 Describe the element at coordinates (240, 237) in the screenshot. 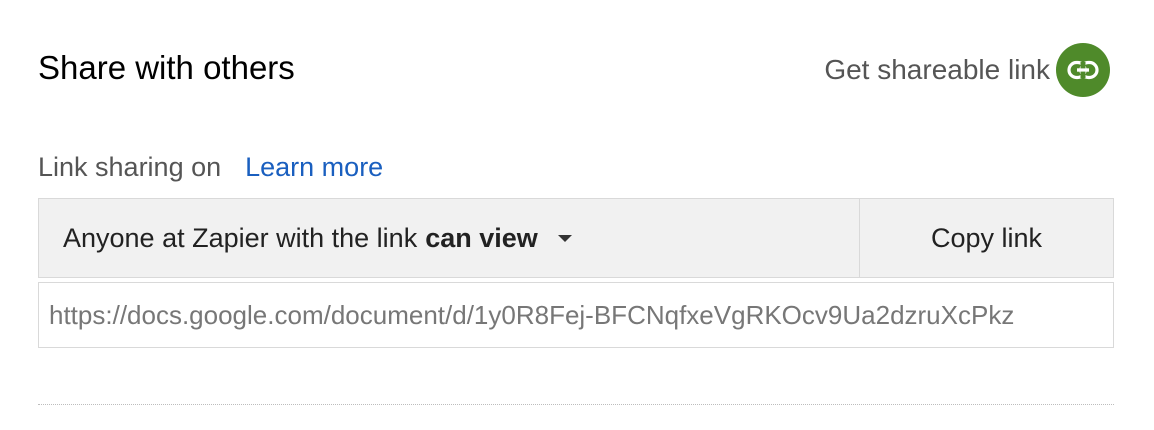

I see `access-prefix: Anyone at Zapier with the link` at that location.